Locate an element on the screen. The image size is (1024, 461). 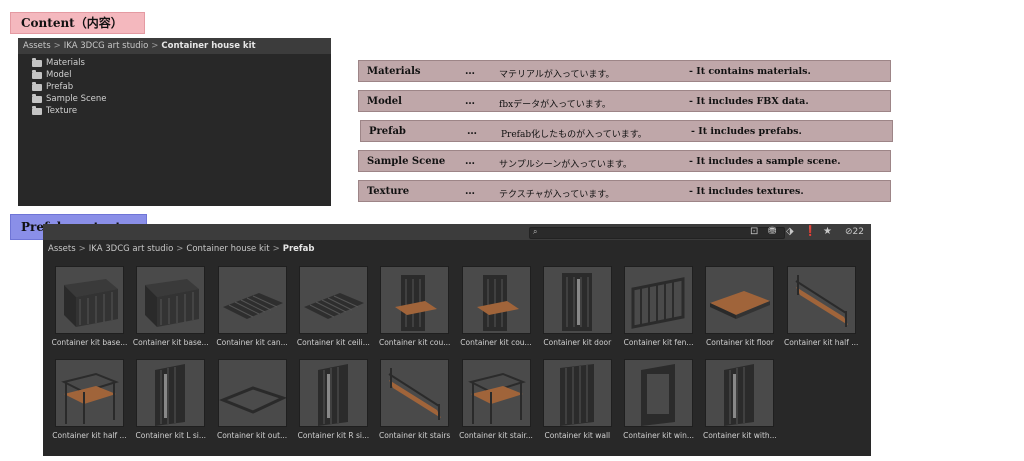
stairs-icon is located at coordinates (821, 300).